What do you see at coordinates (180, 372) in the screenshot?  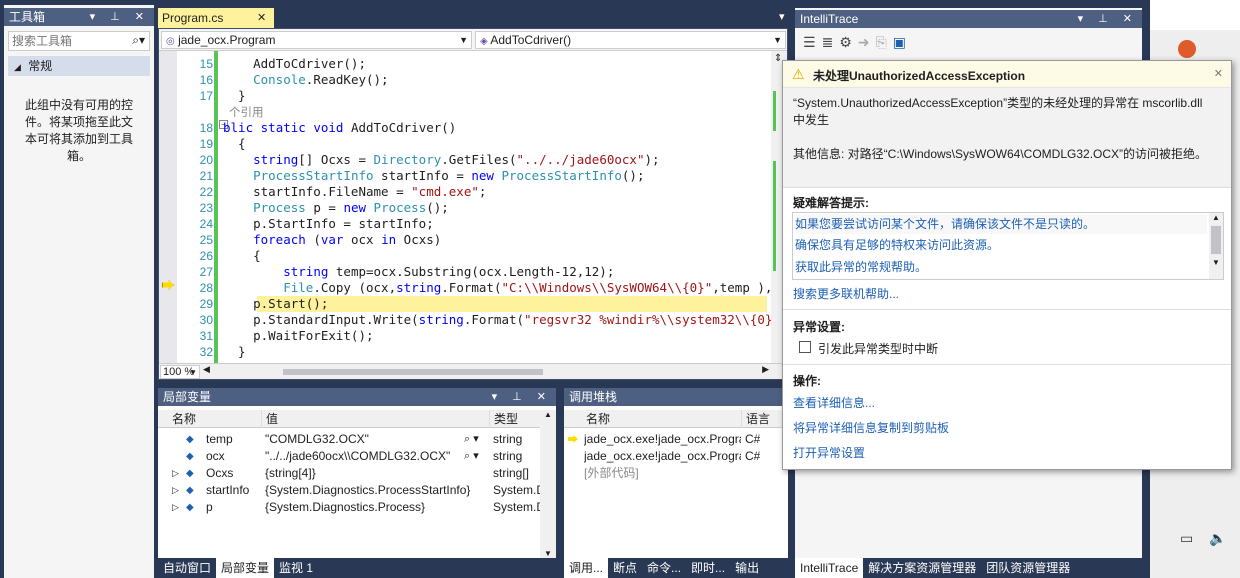 I see `zoom-dropdown: 100 % ▼` at bounding box center [180, 372].